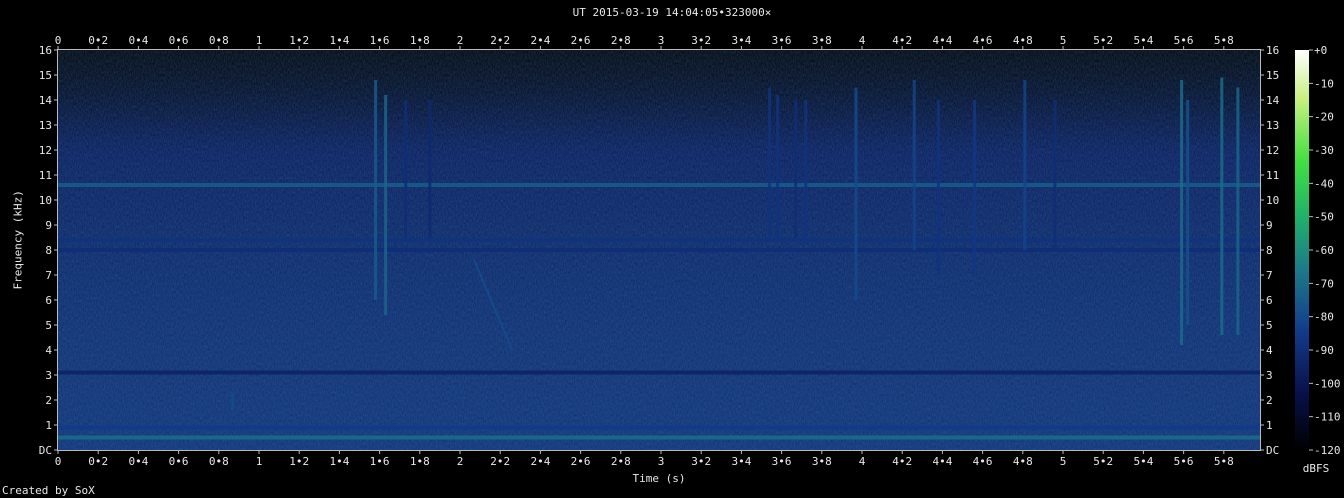 Image resolution: width=1344 pixels, height=498 pixels. Describe the element at coordinates (233, 401) in the screenshot. I see `short-burst` at that location.